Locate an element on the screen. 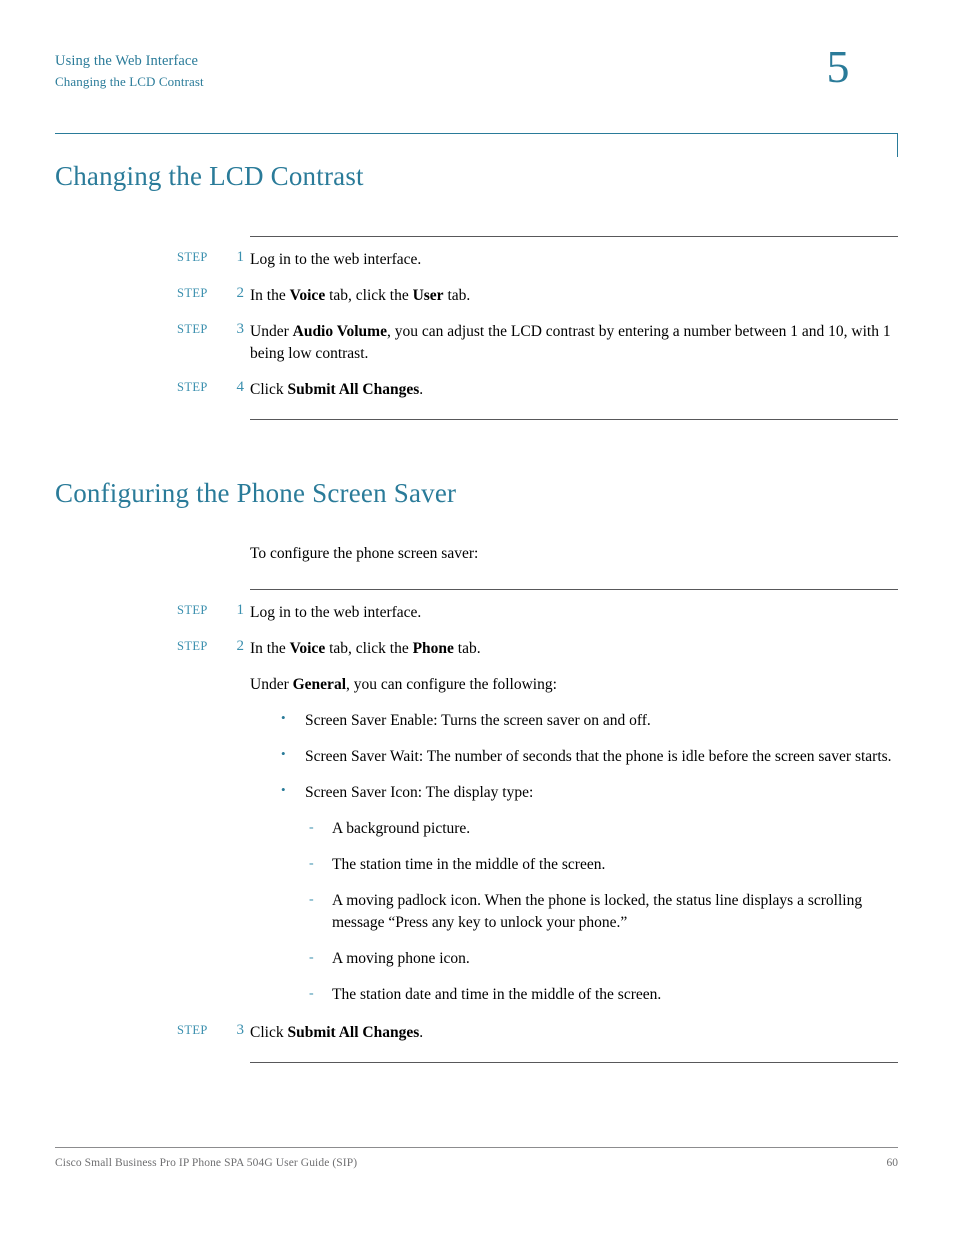 This screenshot has width=954, height=1235. step-row: STEP 4 Click Submit All Changes. is located at coordinates (537, 390).